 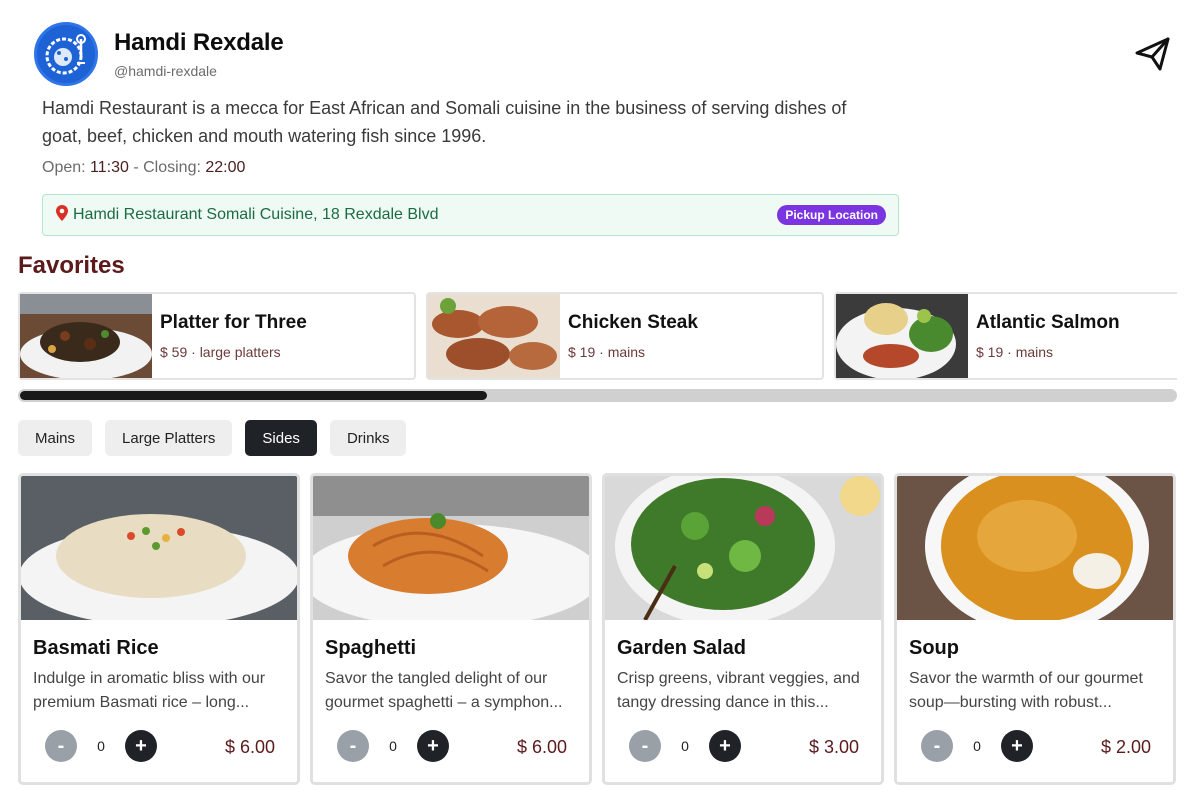 I want to click on restaurant-name: Hamdi Rexdale, so click(x=199, y=42).